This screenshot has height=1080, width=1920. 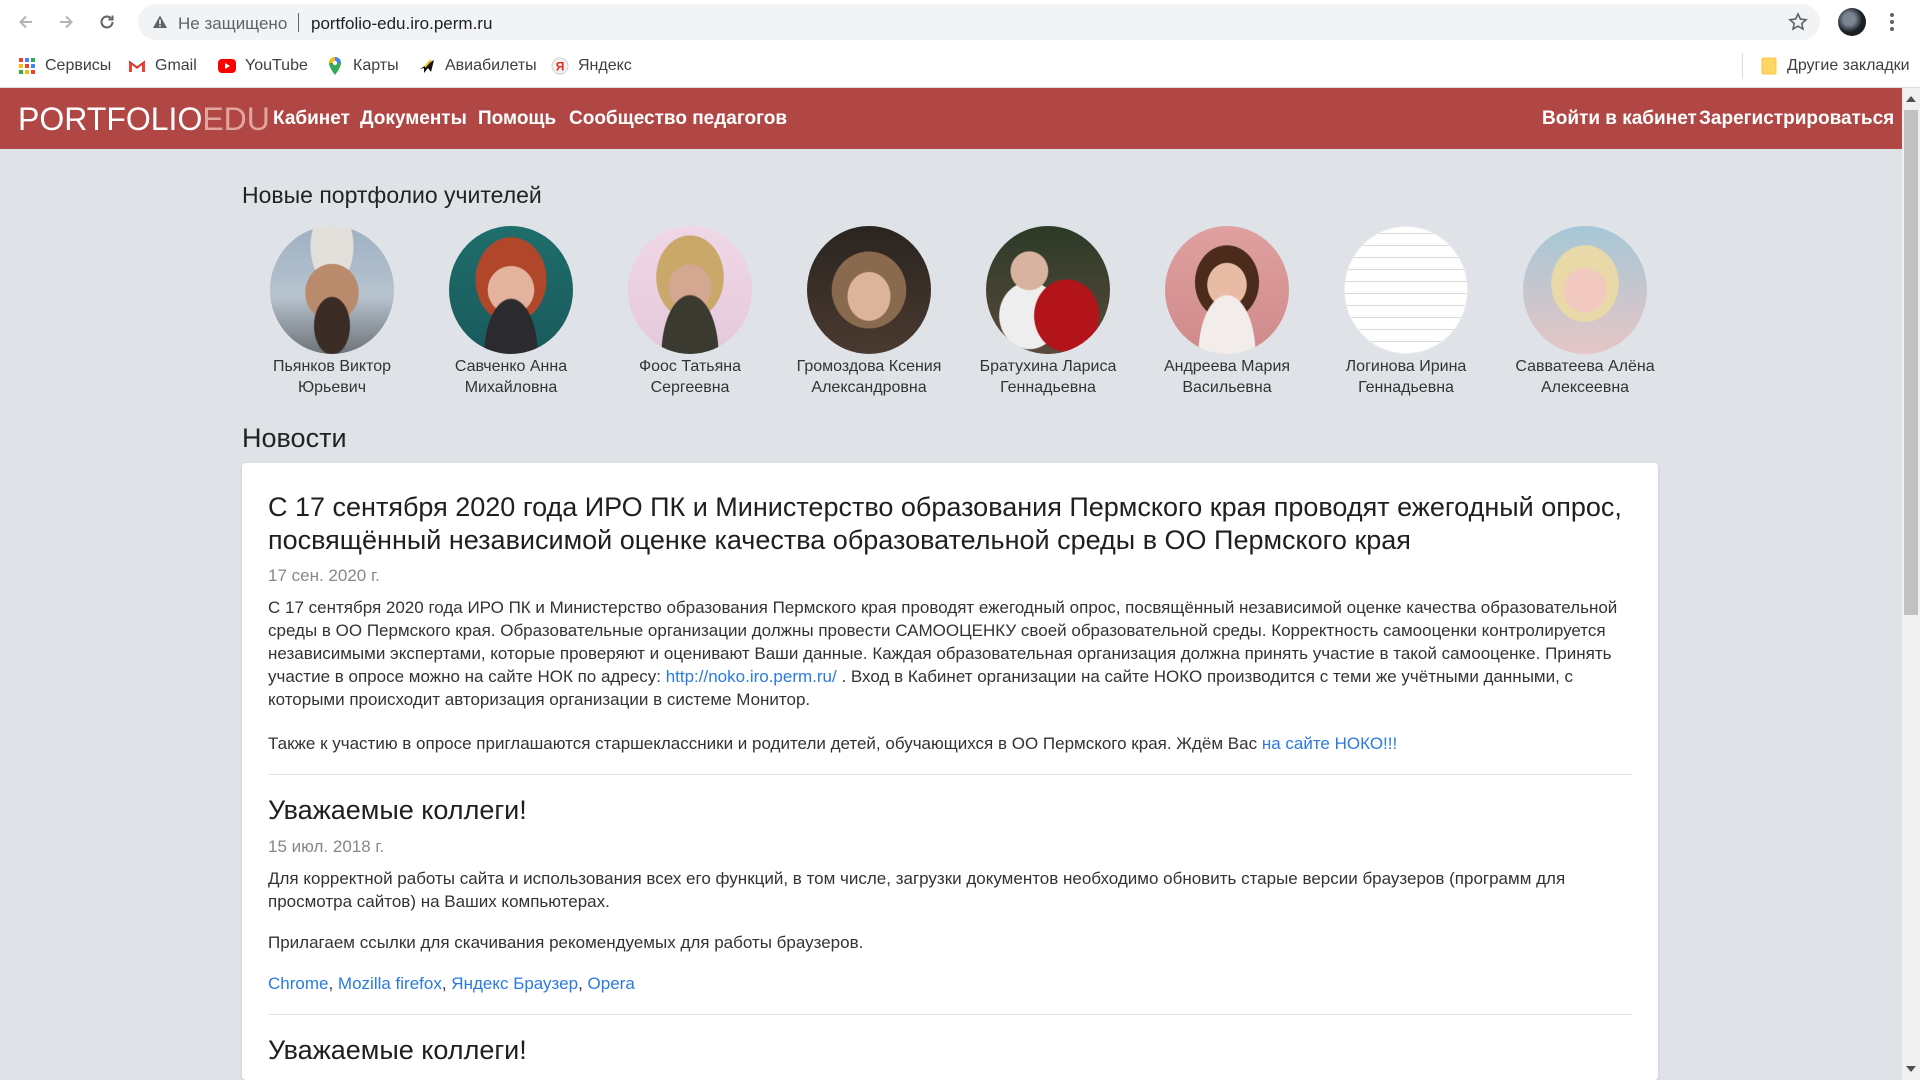 I want to click on teacher-name: Братухина Лариса Геннадьевна, so click(x=1048, y=377).